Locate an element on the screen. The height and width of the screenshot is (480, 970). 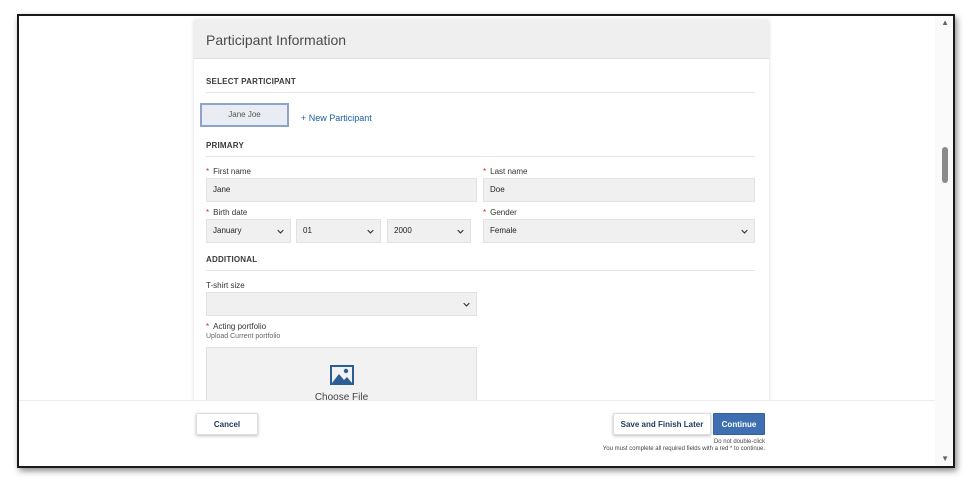
gender-label: * Gender is located at coordinates (500, 212).